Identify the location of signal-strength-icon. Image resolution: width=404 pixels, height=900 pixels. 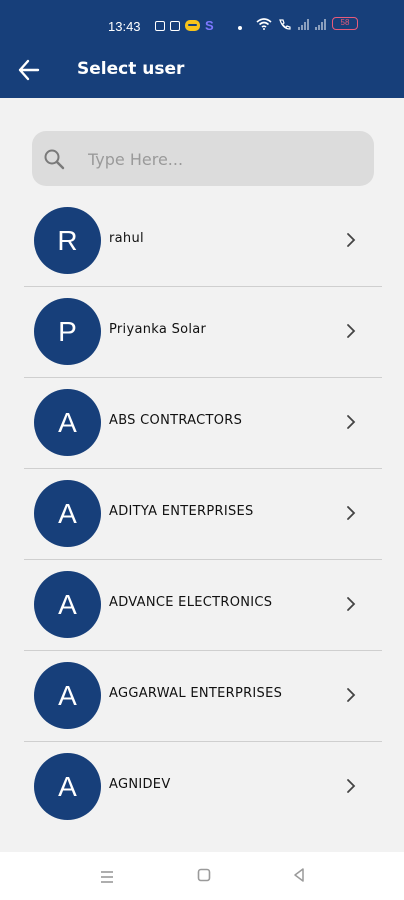
(303, 24).